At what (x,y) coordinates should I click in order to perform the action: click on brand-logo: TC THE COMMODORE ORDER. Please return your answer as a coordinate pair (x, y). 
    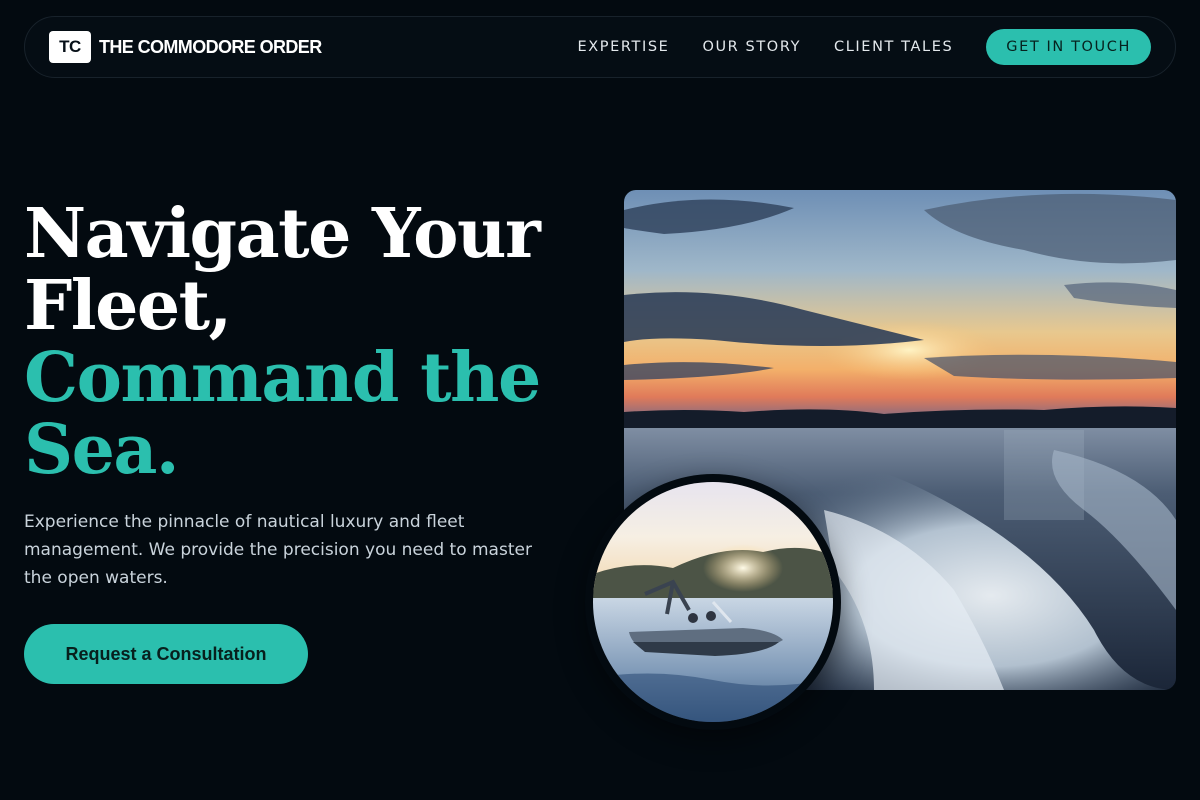
    Looking at the image, I should click on (185, 47).